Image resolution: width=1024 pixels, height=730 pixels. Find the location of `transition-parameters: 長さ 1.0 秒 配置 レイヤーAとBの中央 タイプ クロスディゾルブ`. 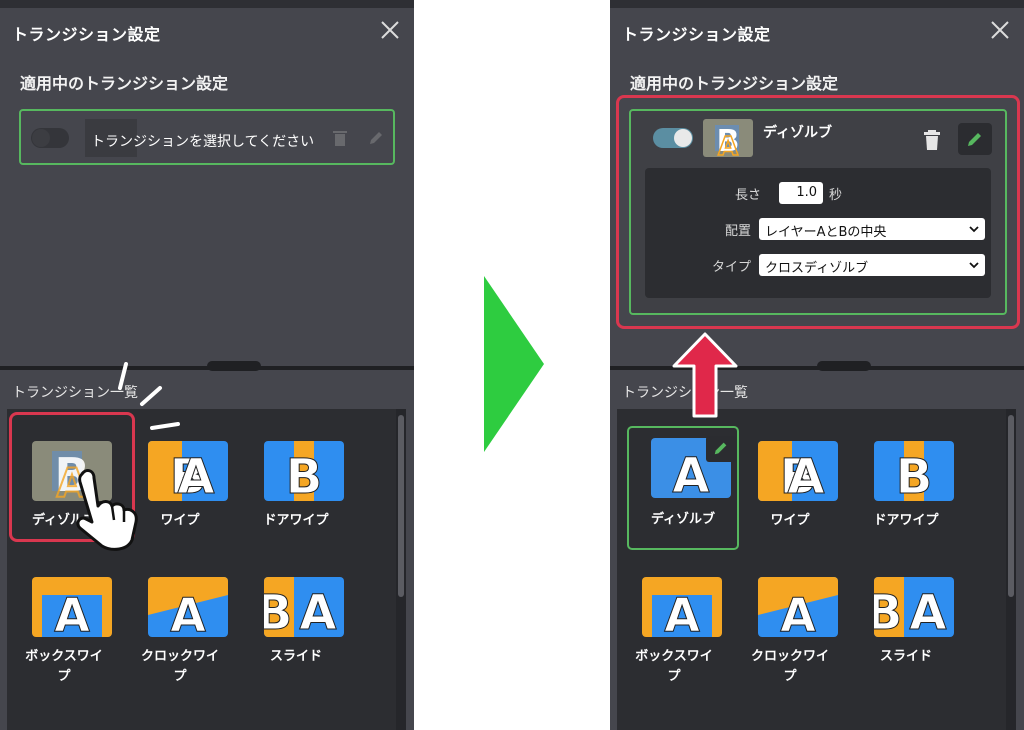

transition-parameters: 長さ 1.0 秒 配置 レイヤーAとBの中央 タイプ クロスディゾルブ is located at coordinates (818, 233).